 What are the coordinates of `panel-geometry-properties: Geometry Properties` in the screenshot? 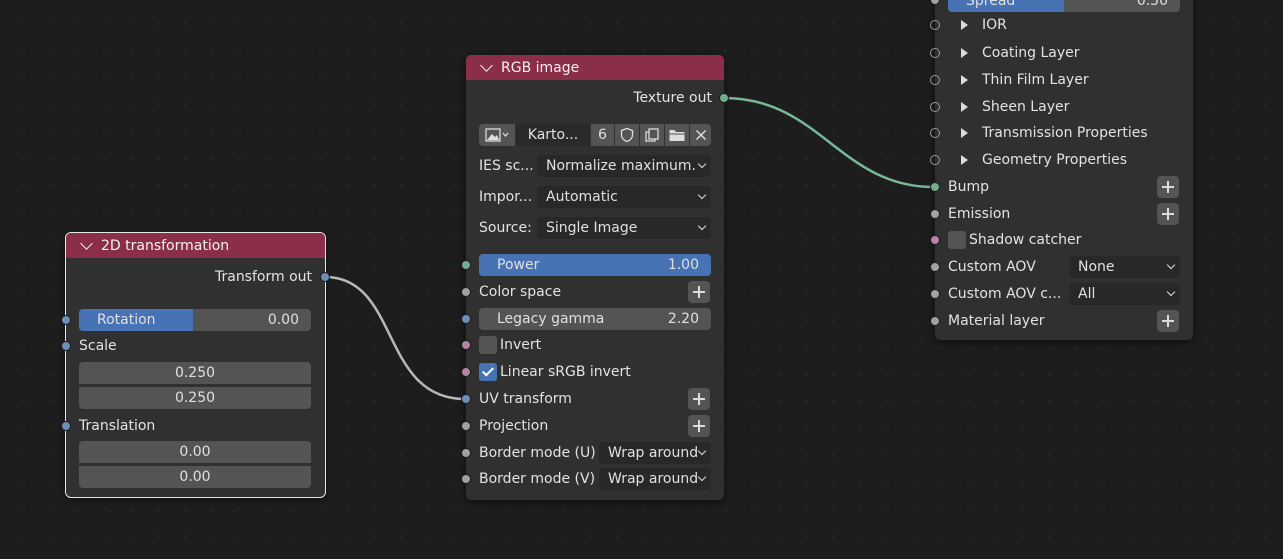 It's located at (1044, 160).